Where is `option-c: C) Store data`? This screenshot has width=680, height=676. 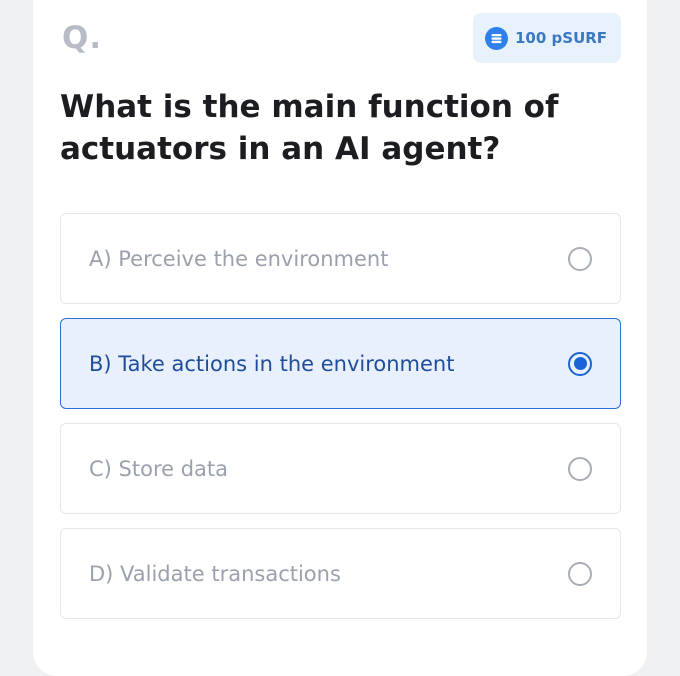 option-c: C) Store data is located at coordinates (340, 468).